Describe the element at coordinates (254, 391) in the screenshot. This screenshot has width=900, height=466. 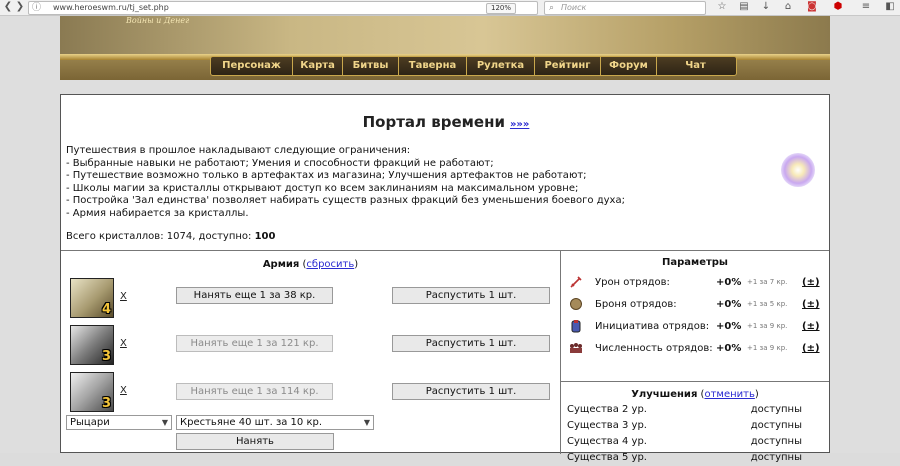
I see `hire-unit-button: Нанять еще 1 за 114 кр.` at that location.